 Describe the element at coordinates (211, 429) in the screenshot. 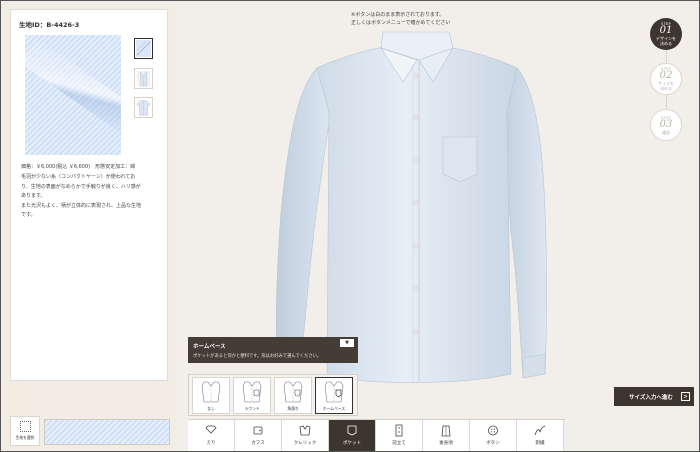

I see `collar-icon` at that location.